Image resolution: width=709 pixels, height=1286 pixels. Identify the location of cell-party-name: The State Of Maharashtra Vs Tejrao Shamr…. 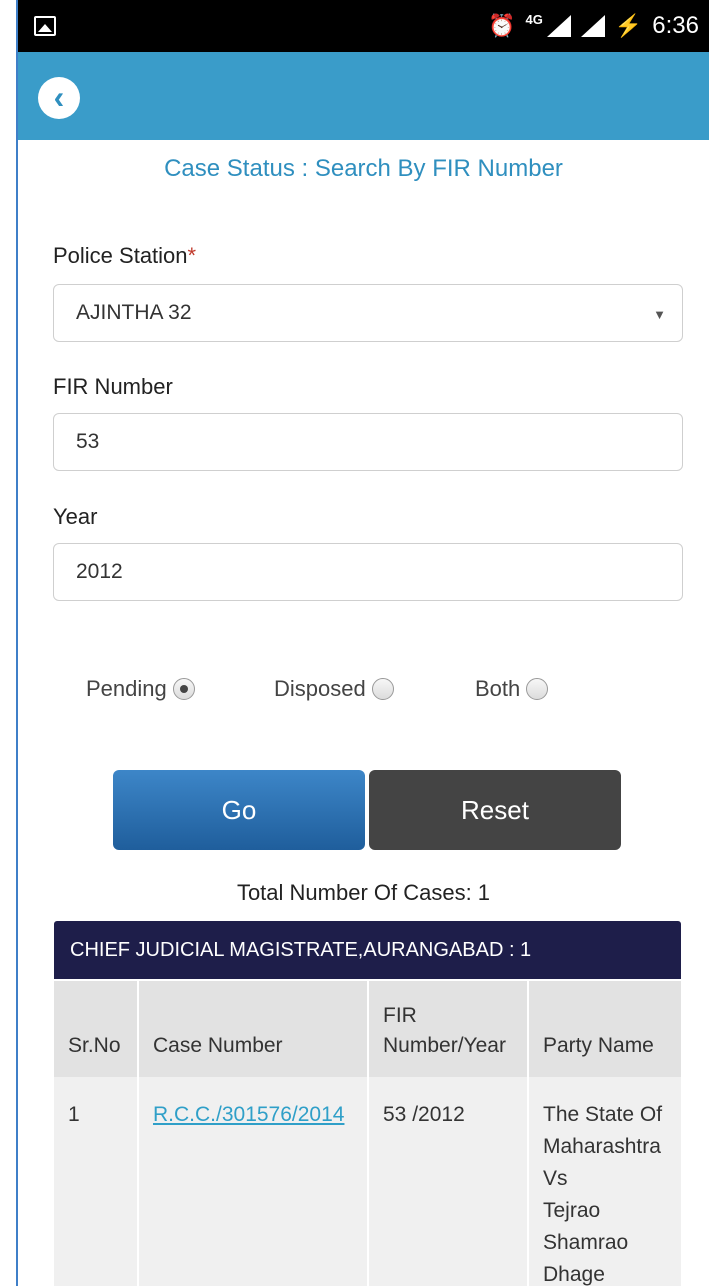
(604, 1181).